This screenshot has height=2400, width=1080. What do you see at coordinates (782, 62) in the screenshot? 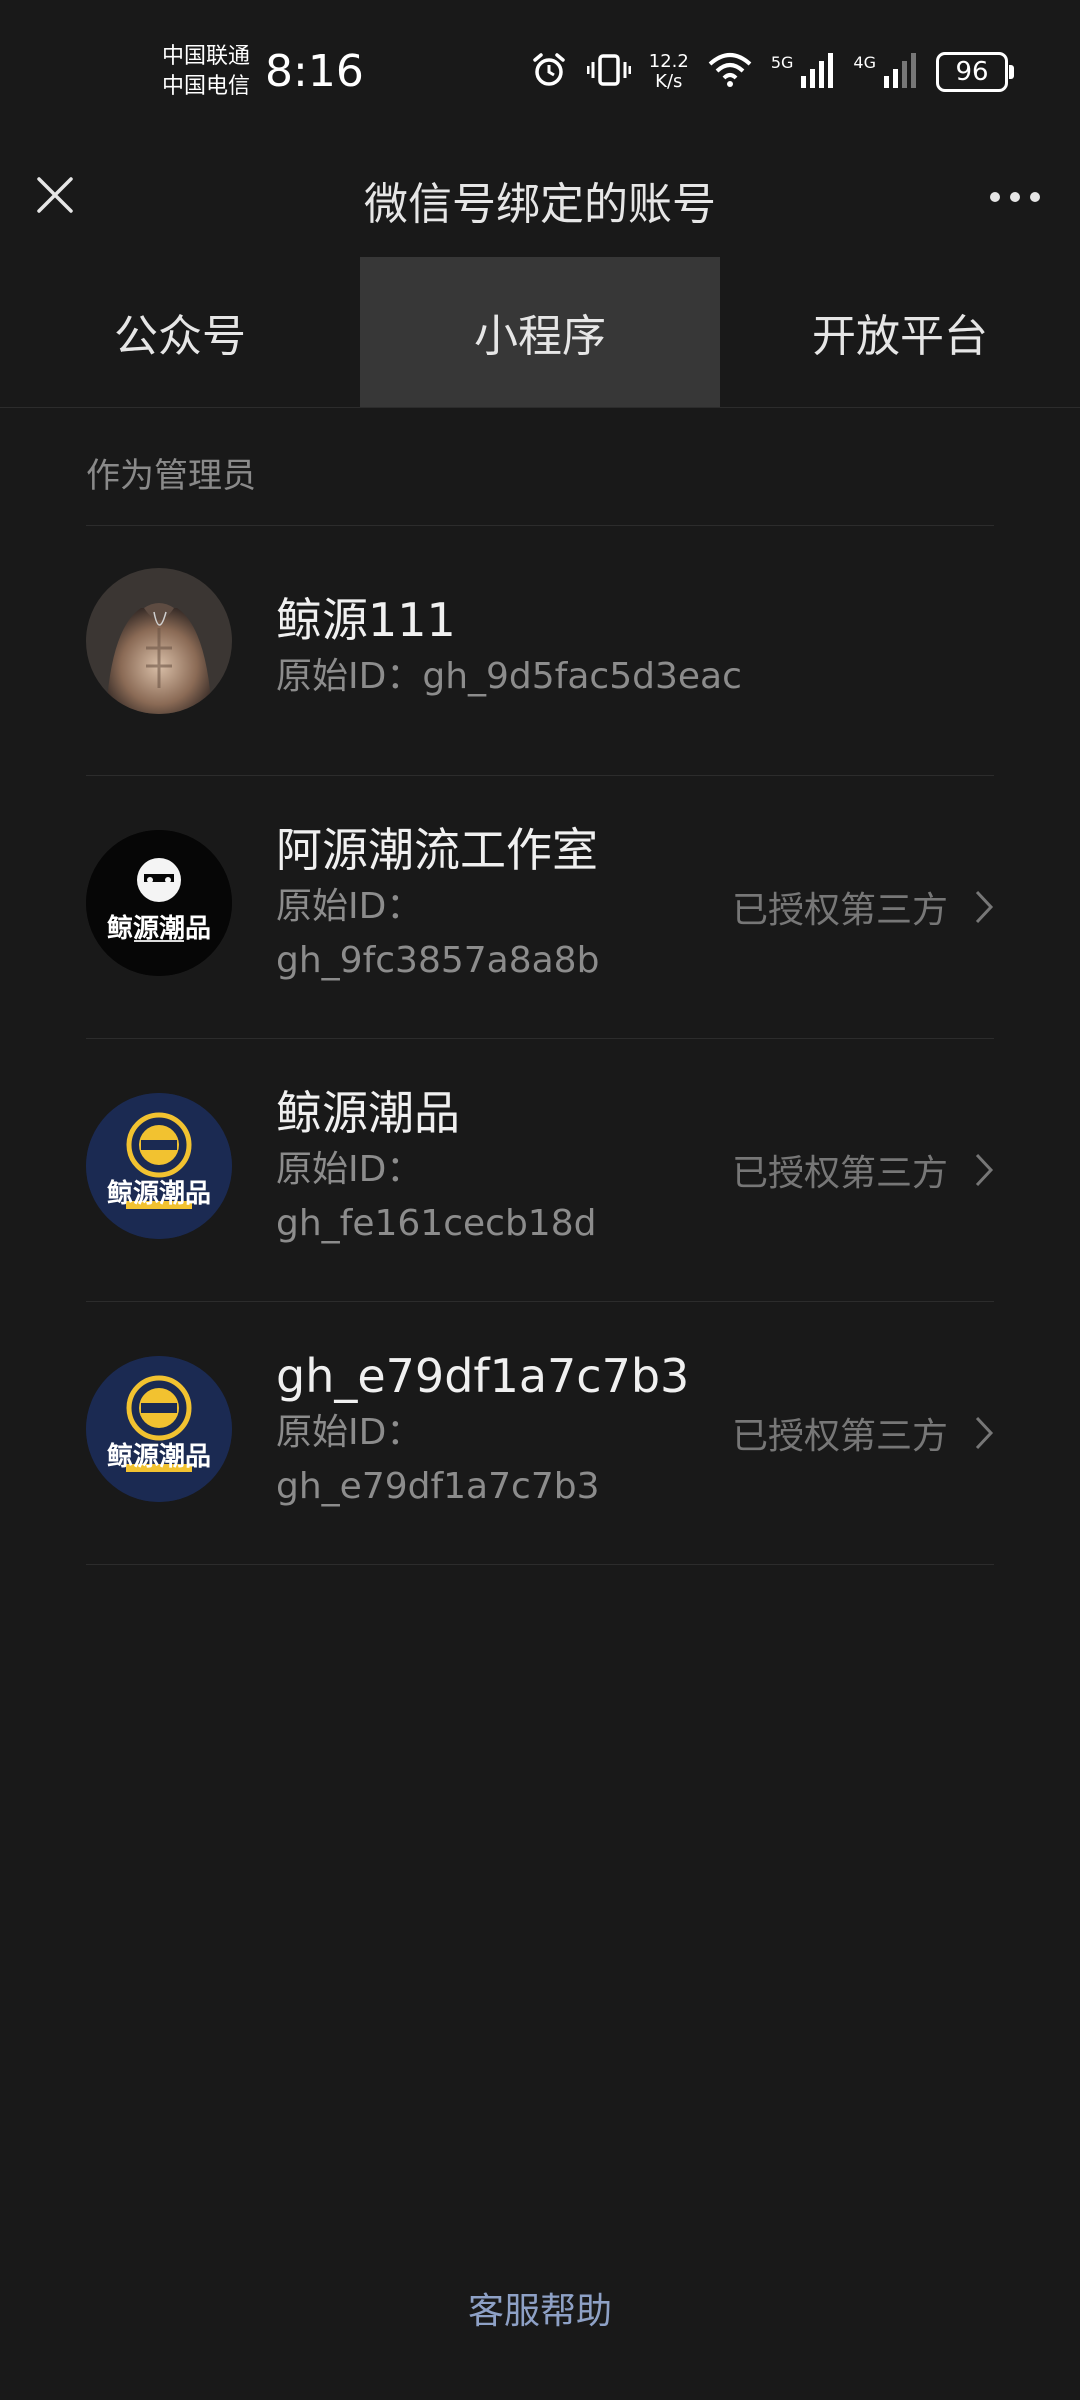
I see `signal-1-label: 5G` at bounding box center [782, 62].